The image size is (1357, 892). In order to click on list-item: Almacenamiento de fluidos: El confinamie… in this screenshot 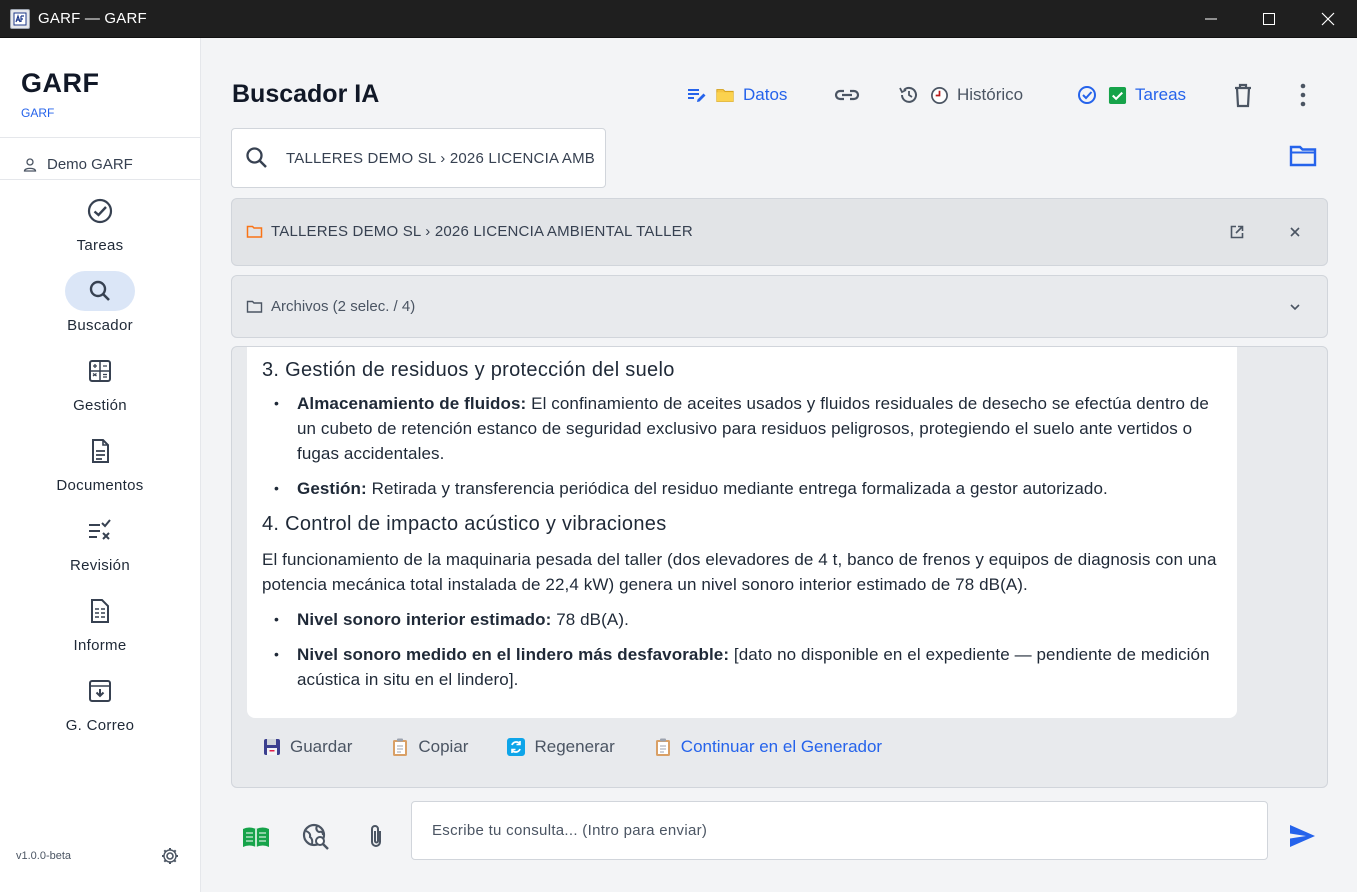, I will do `click(741, 428)`.